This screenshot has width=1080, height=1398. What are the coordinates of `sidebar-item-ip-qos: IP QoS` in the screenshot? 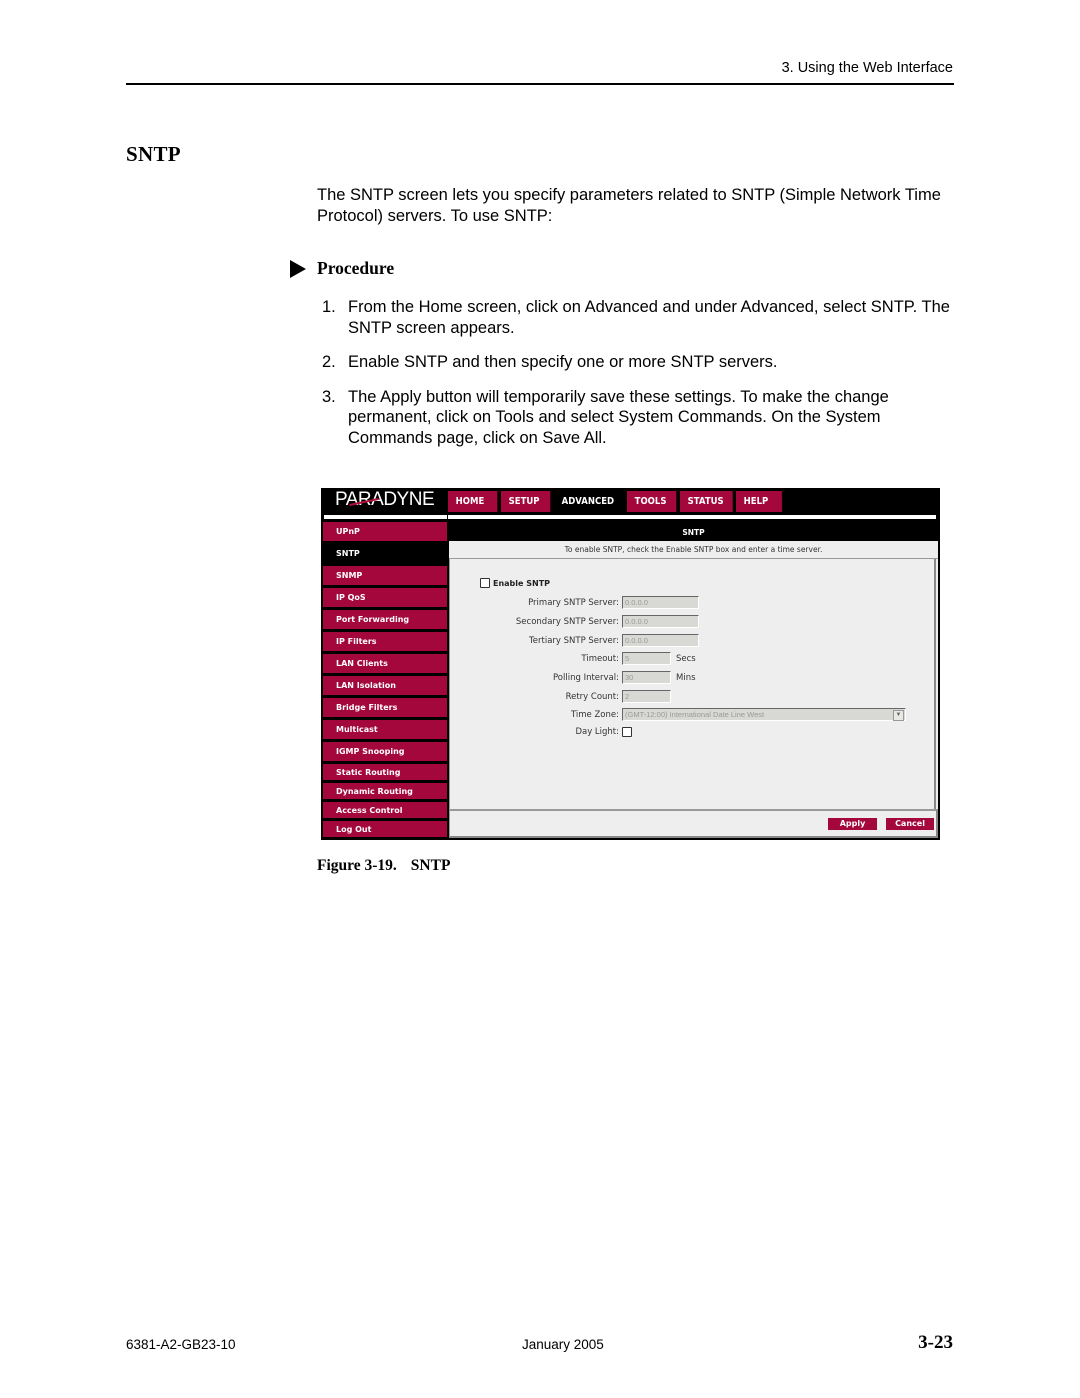 It's located at (385, 598).